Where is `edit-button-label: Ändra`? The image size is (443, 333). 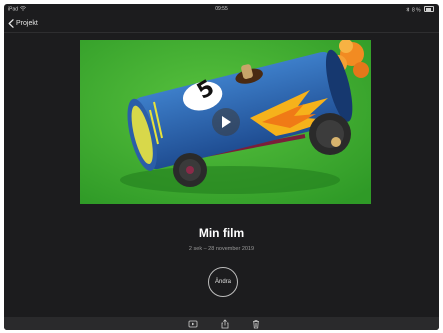
edit-button-label: Ändra is located at coordinates (222, 282).